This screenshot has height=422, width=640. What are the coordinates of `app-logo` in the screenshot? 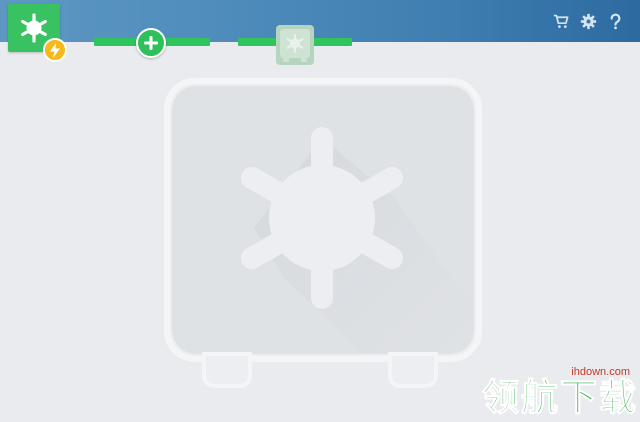 It's located at (37, 33).